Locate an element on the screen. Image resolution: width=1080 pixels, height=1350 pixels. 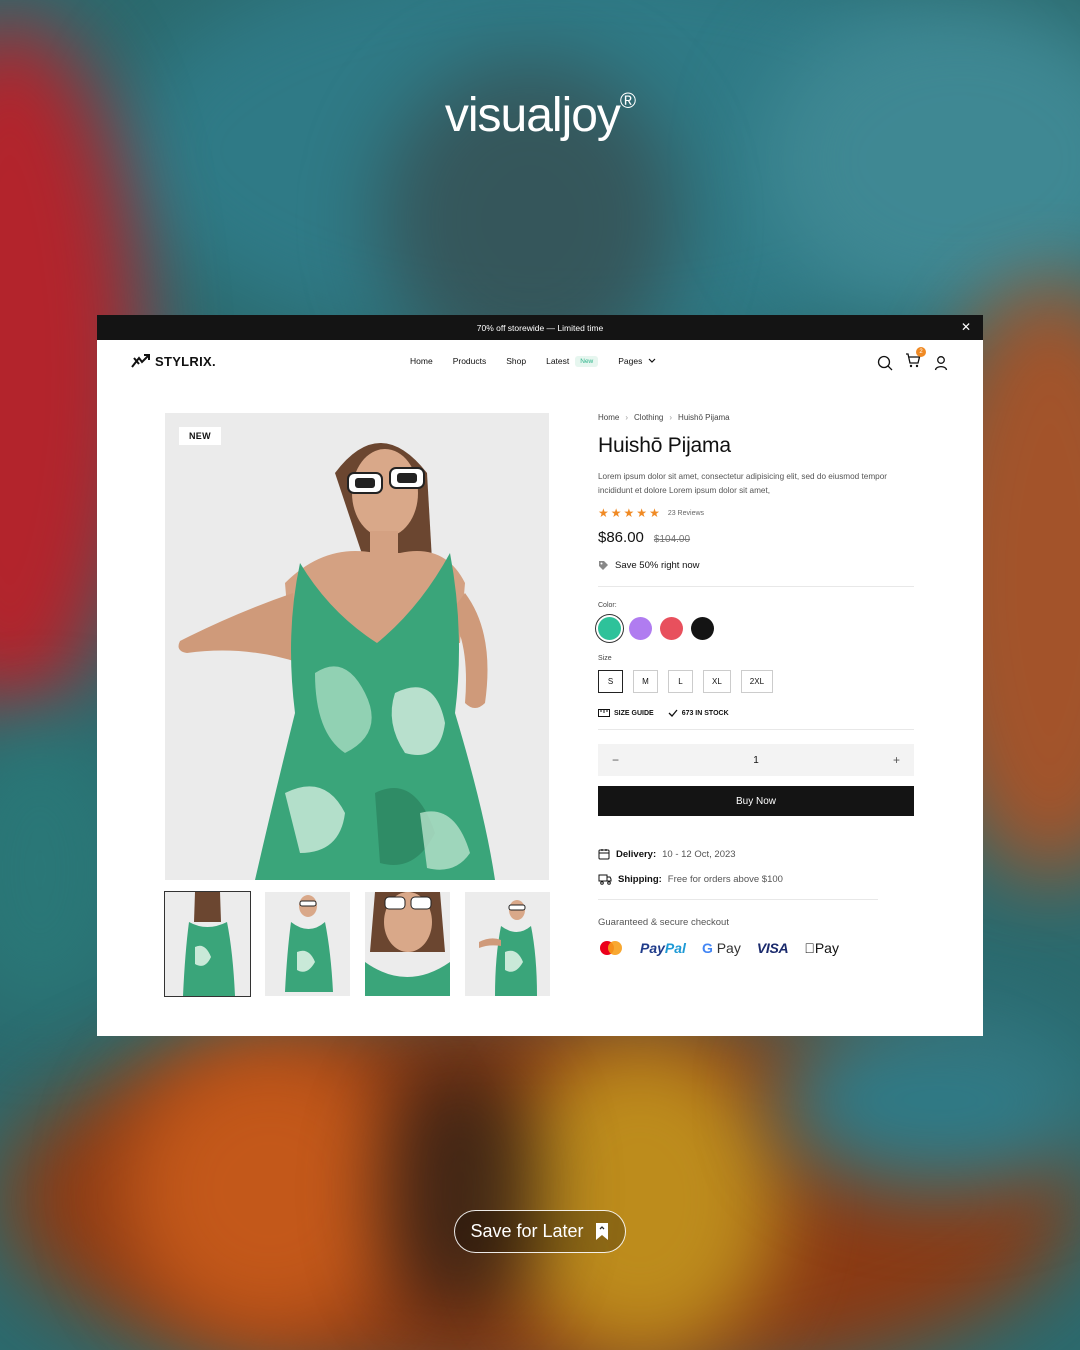
main-product-image: NEW is located at coordinates (357, 646).